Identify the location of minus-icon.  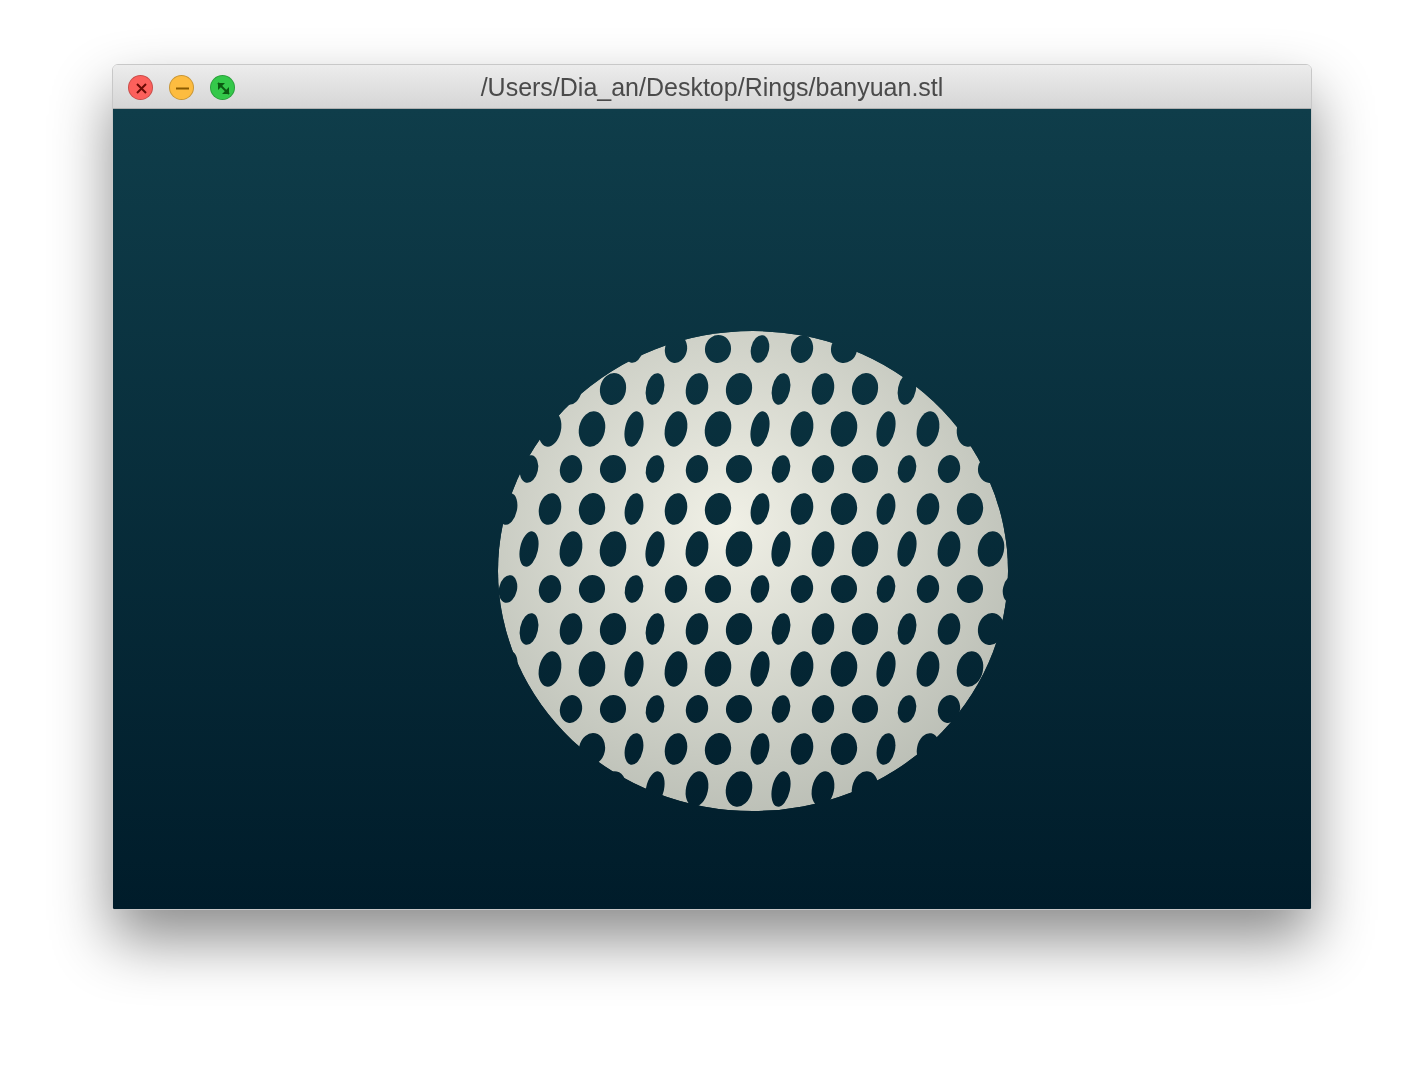
(182, 88).